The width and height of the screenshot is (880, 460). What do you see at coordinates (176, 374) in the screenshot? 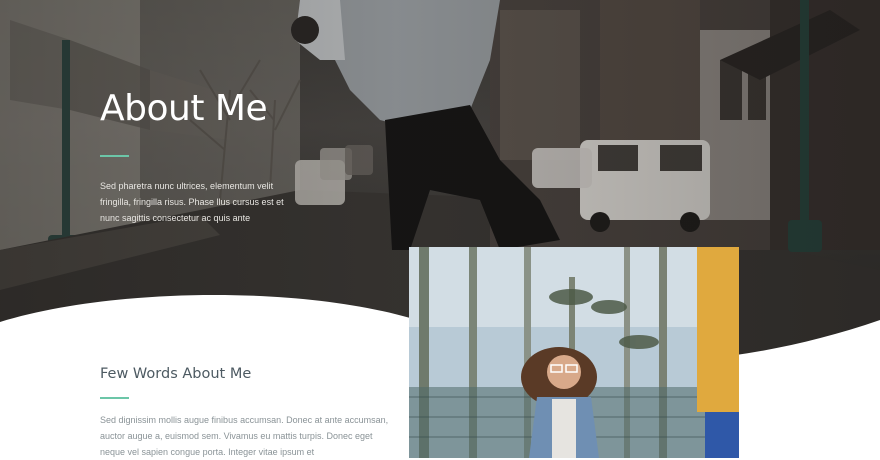
I see `about-heading: Few Words About Me` at bounding box center [176, 374].